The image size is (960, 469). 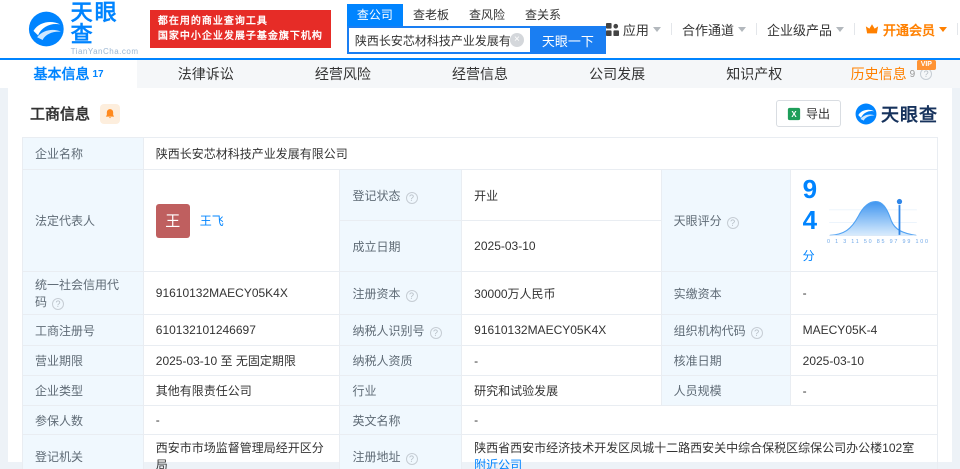 I want to click on field-label: 成立日期, so click(x=376, y=246).